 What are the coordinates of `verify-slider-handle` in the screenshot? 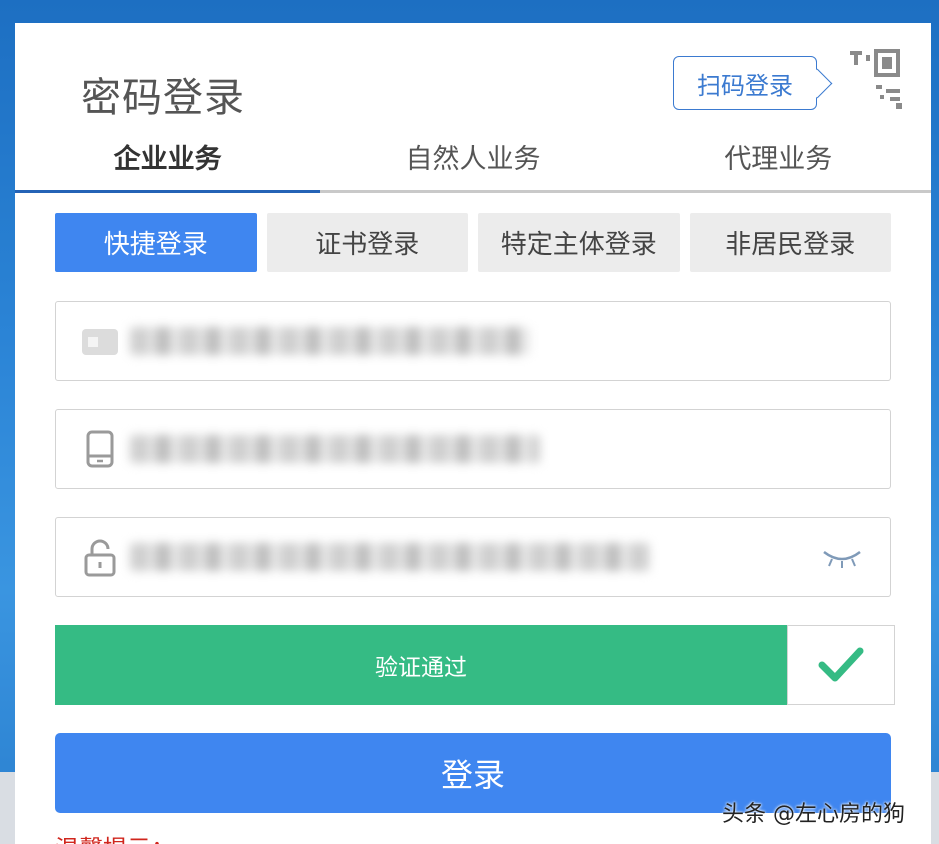 It's located at (841, 665).